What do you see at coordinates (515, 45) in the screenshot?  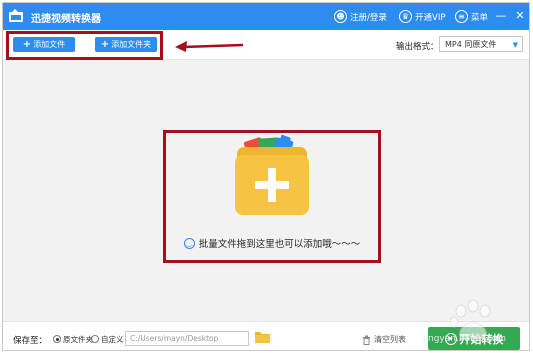 I see `chevron-down-icon: ▼` at bounding box center [515, 45].